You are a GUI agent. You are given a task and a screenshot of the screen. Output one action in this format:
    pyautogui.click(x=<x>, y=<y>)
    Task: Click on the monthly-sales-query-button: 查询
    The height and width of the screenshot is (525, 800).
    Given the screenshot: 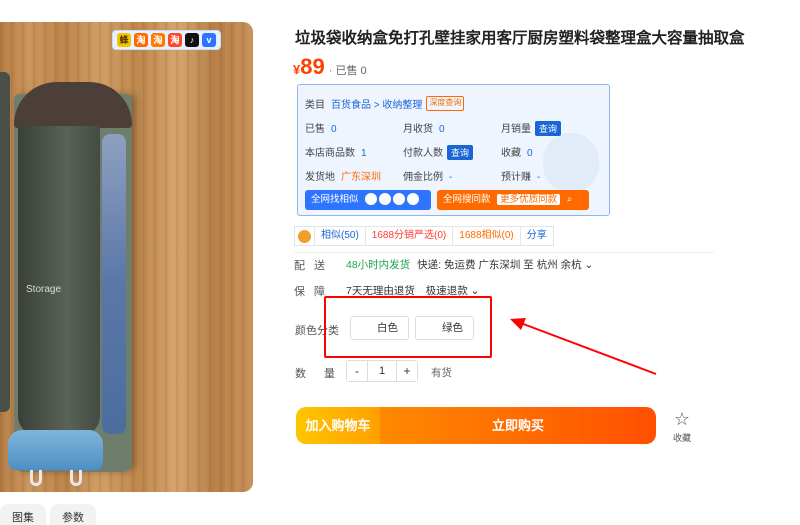 What is the action you would take?
    pyautogui.click(x=548, y=128)
    